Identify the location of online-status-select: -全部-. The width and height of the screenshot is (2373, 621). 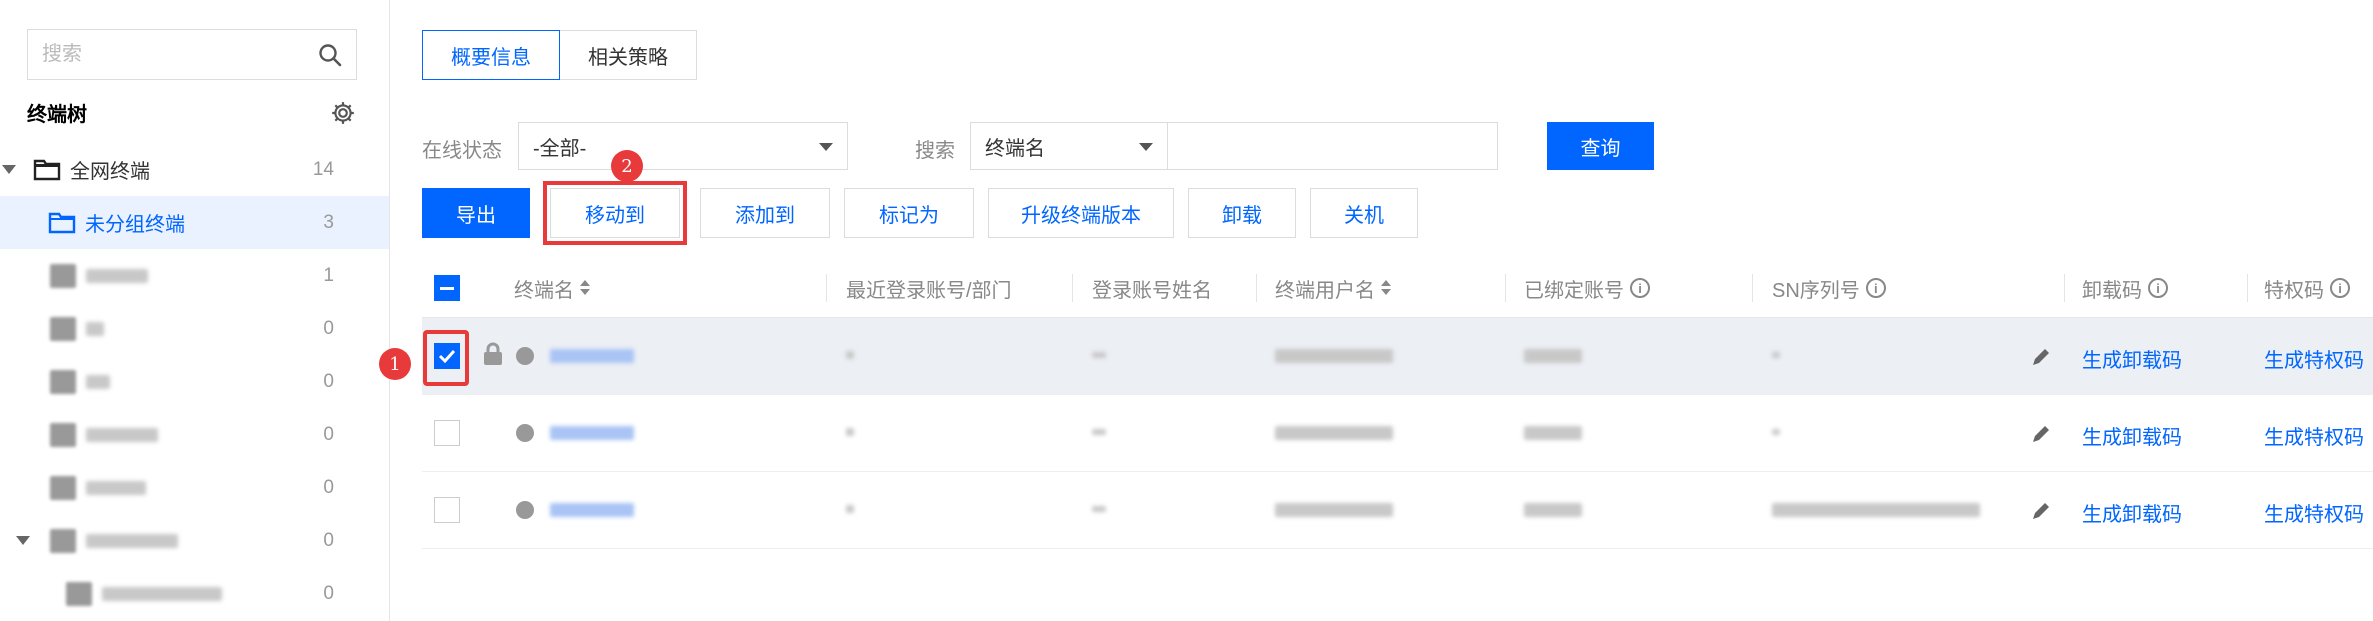
(683, 146).